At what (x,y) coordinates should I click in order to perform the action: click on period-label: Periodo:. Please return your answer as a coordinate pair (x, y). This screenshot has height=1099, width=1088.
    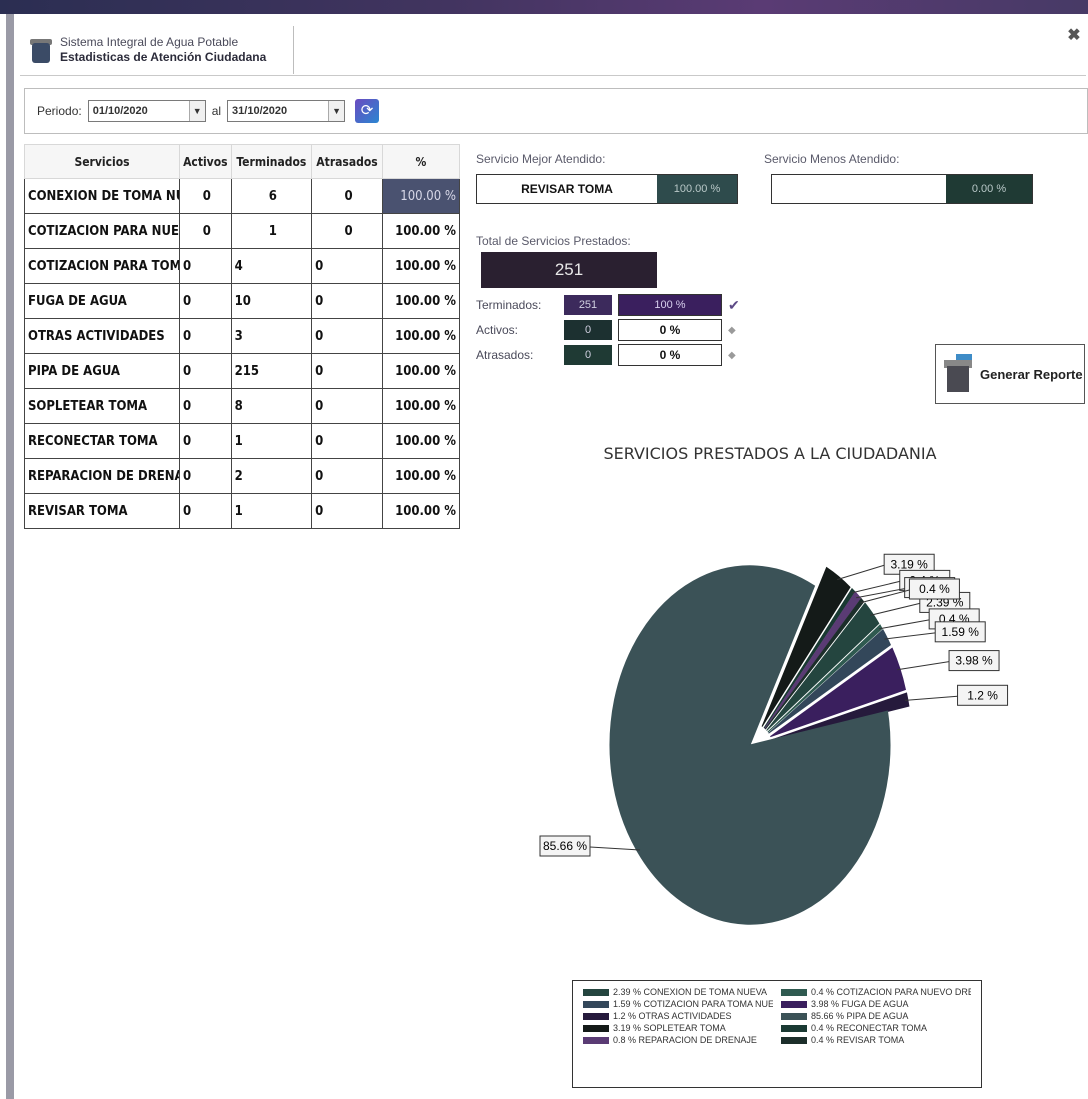
    Looking at the image, I should click on (59, 111).